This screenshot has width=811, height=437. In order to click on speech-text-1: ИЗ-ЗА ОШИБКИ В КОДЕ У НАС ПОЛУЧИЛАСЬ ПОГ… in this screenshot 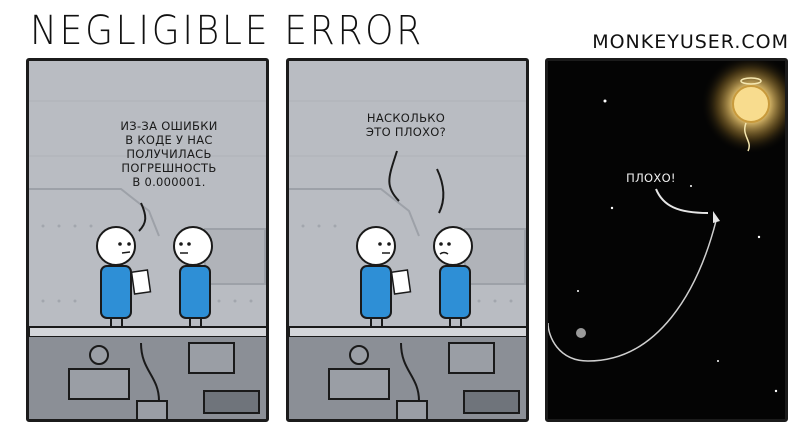, I will do `click(169, 154)`.